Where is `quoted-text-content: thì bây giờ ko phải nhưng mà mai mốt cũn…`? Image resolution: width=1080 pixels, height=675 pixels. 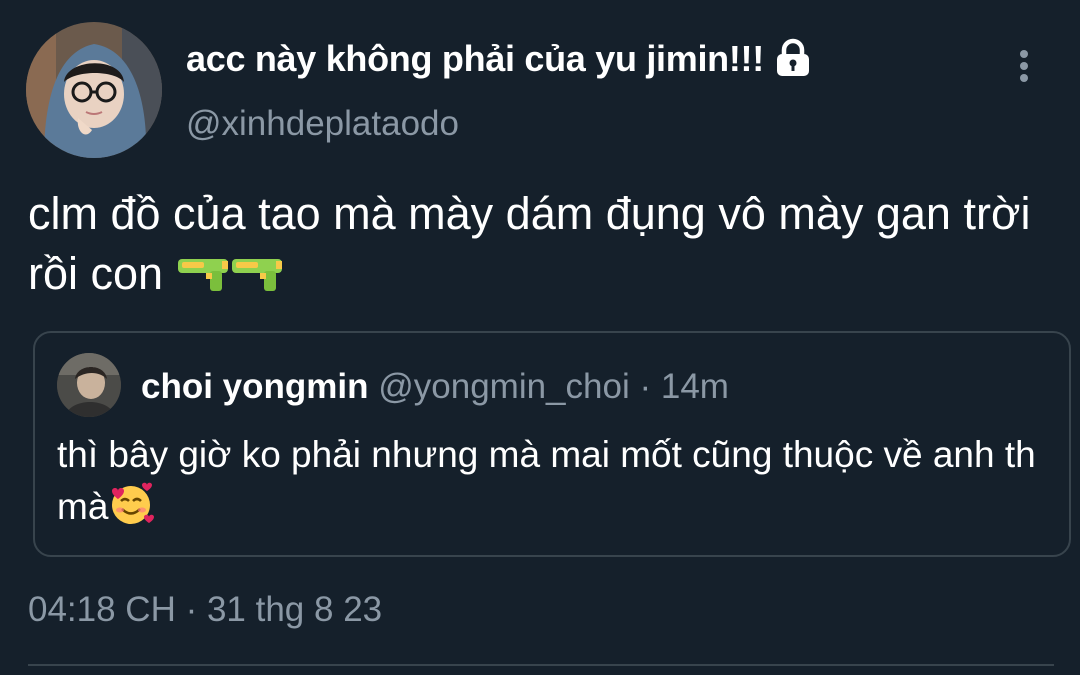
quoted-text-content: thì bây giờ ko phải nhưng mà mai mốt cũn… is located at coordinates (546, 480).